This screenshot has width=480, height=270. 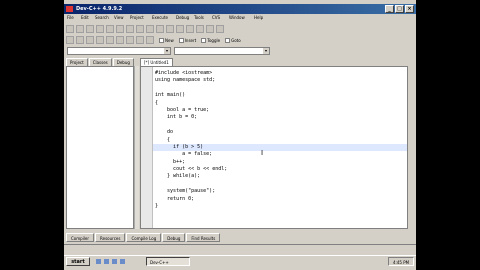 What do you see at coordinates (200, 29) in the screenshot?
I see `compile-run-icon` at bounding box center [200, 29].